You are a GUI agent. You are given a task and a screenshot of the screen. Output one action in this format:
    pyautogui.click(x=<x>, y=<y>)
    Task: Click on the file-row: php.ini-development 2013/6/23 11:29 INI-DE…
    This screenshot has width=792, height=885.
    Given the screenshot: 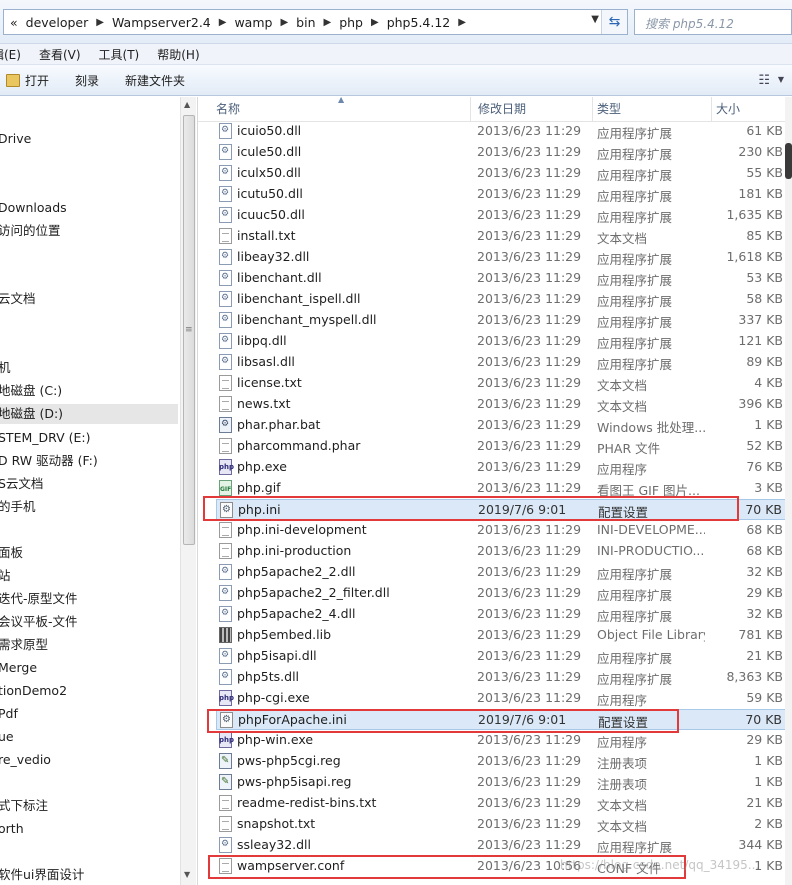 What is the action you would take?
    pyautogui.click(x=503, y=530)
    